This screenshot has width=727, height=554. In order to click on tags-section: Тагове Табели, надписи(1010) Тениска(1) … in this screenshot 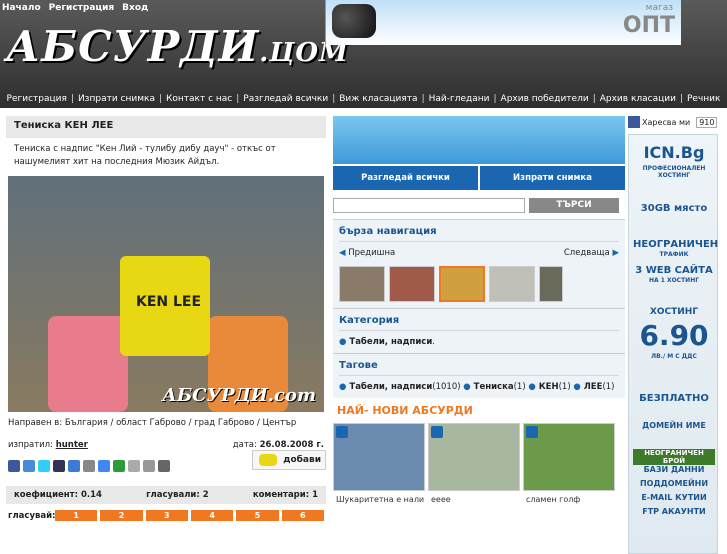, I will do `click(479, 375)`.